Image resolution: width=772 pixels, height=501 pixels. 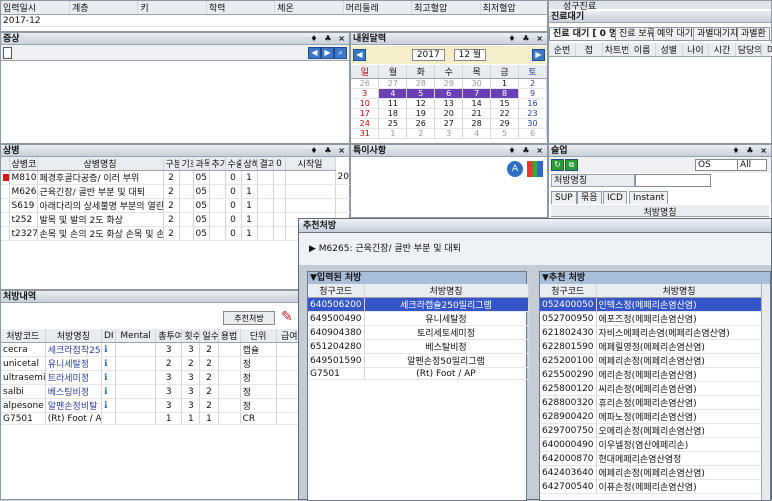 I want to click on calendar-day: 15, so click(x=505, y=103).